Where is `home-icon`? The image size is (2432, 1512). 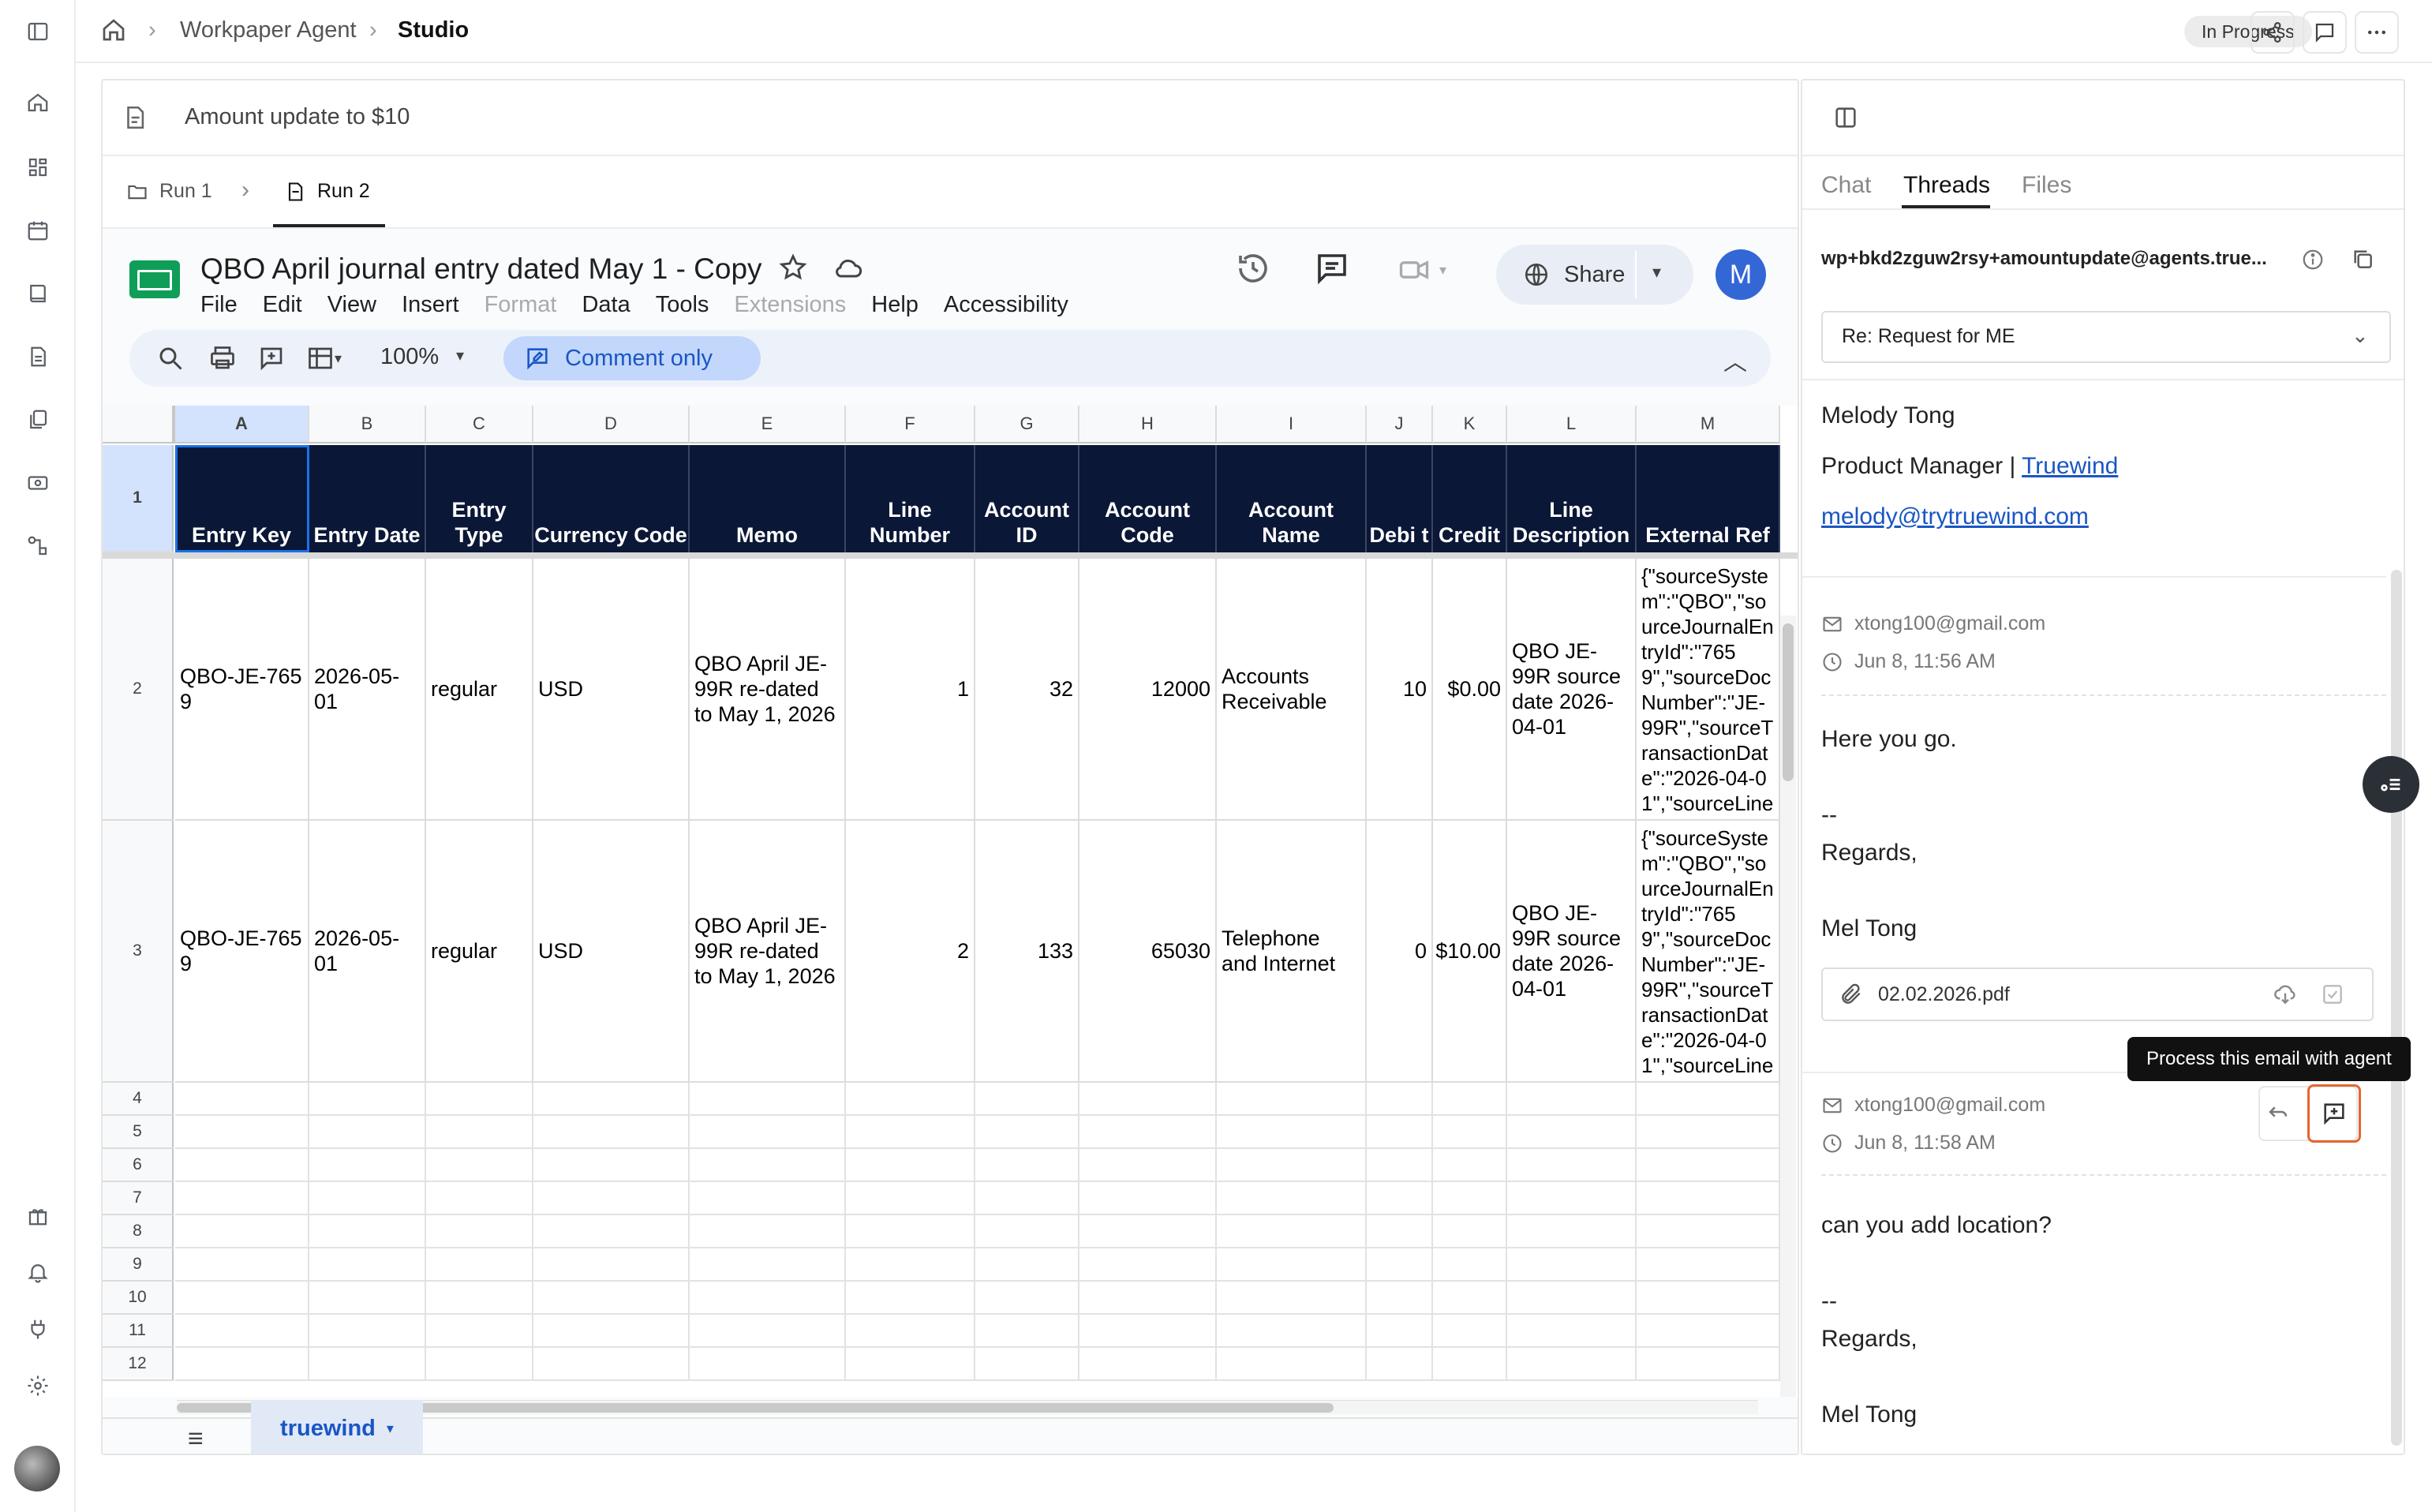
home-icon is located at coordinates (38, 103).